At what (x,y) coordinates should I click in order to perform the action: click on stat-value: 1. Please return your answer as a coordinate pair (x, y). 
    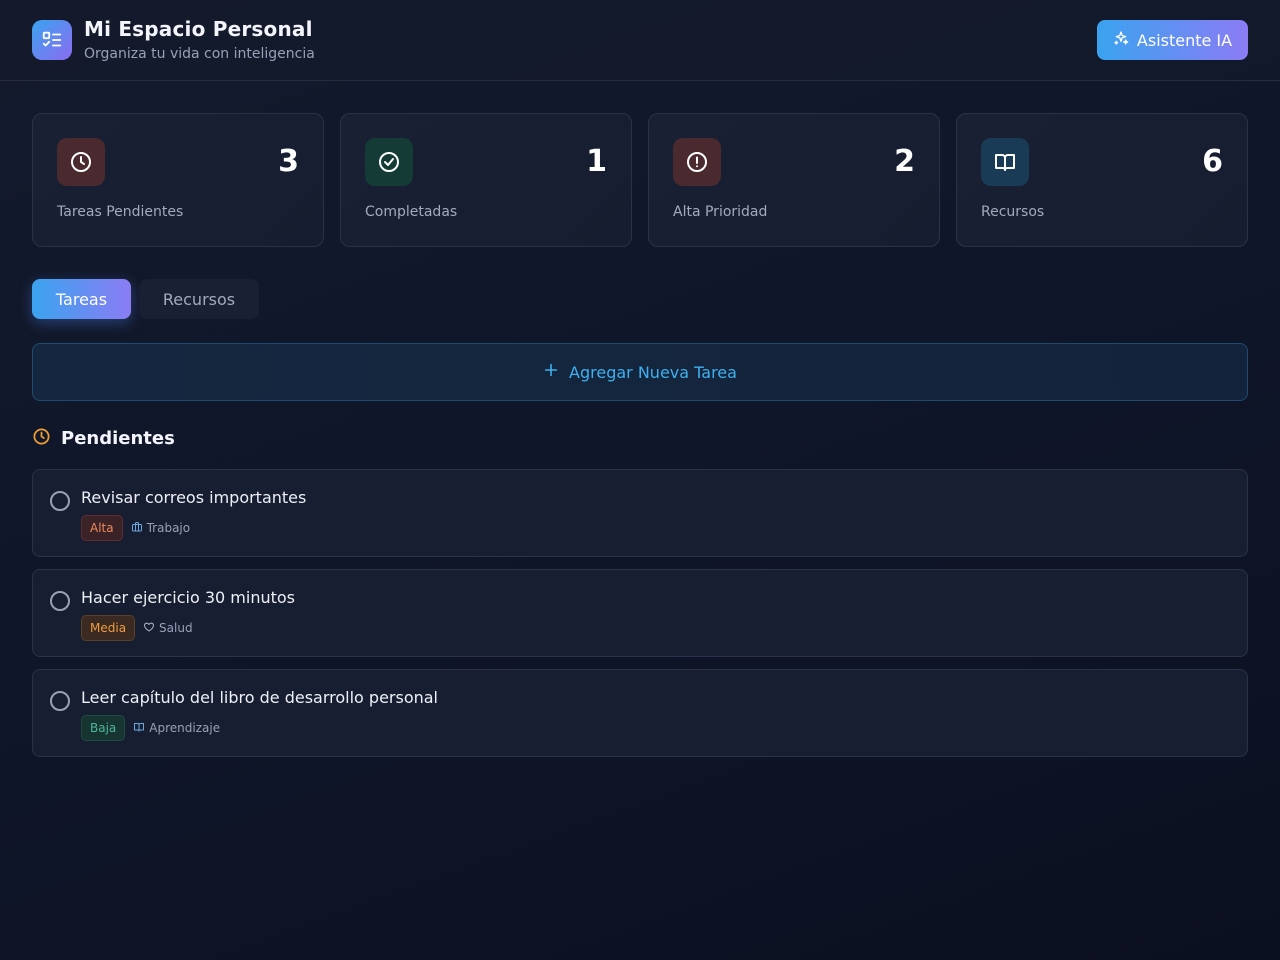
    Looking at the image, I should click on (596, 161).